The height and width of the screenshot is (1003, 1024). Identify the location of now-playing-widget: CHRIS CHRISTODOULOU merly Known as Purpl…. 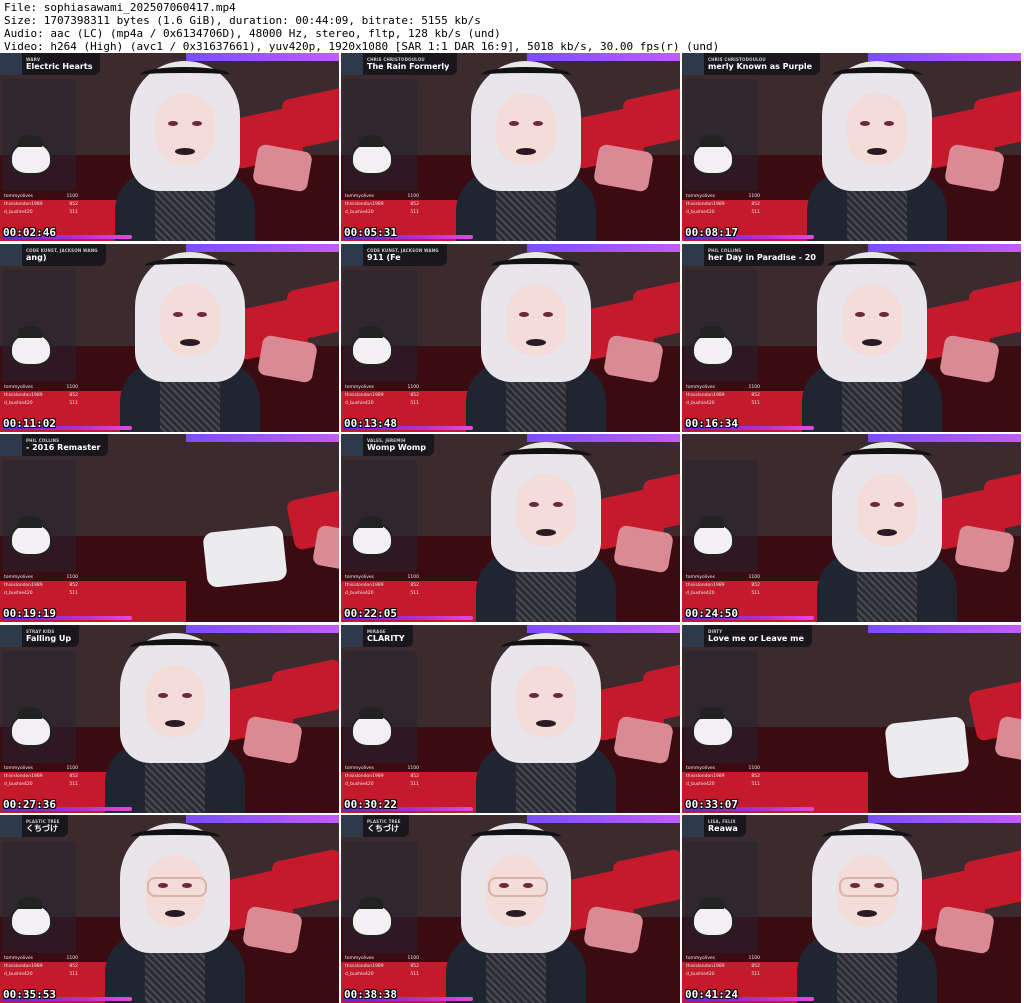
(751, 64).